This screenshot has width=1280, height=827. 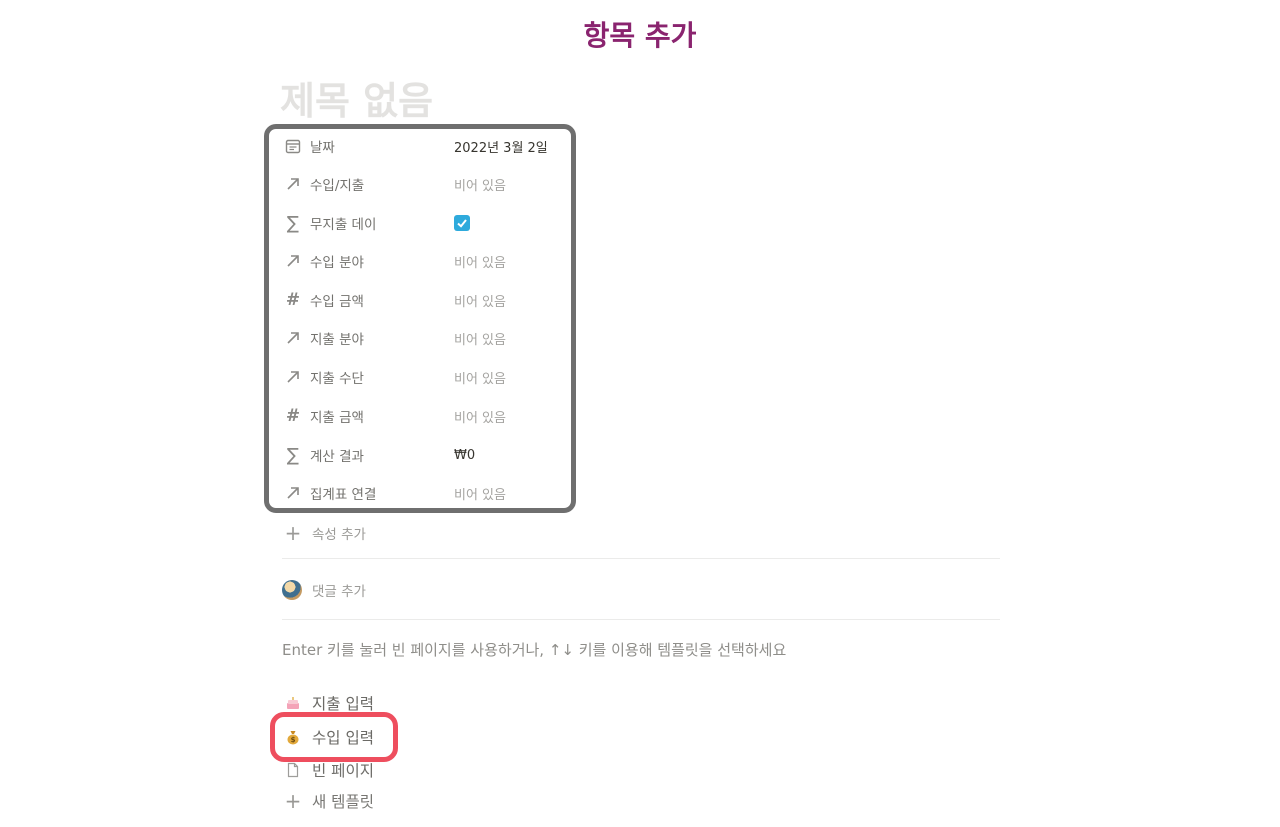 What do you see at coordinates (420, 318) in the screenshot?
I see `properties-highlight-box` at bounding box center [420, 318].